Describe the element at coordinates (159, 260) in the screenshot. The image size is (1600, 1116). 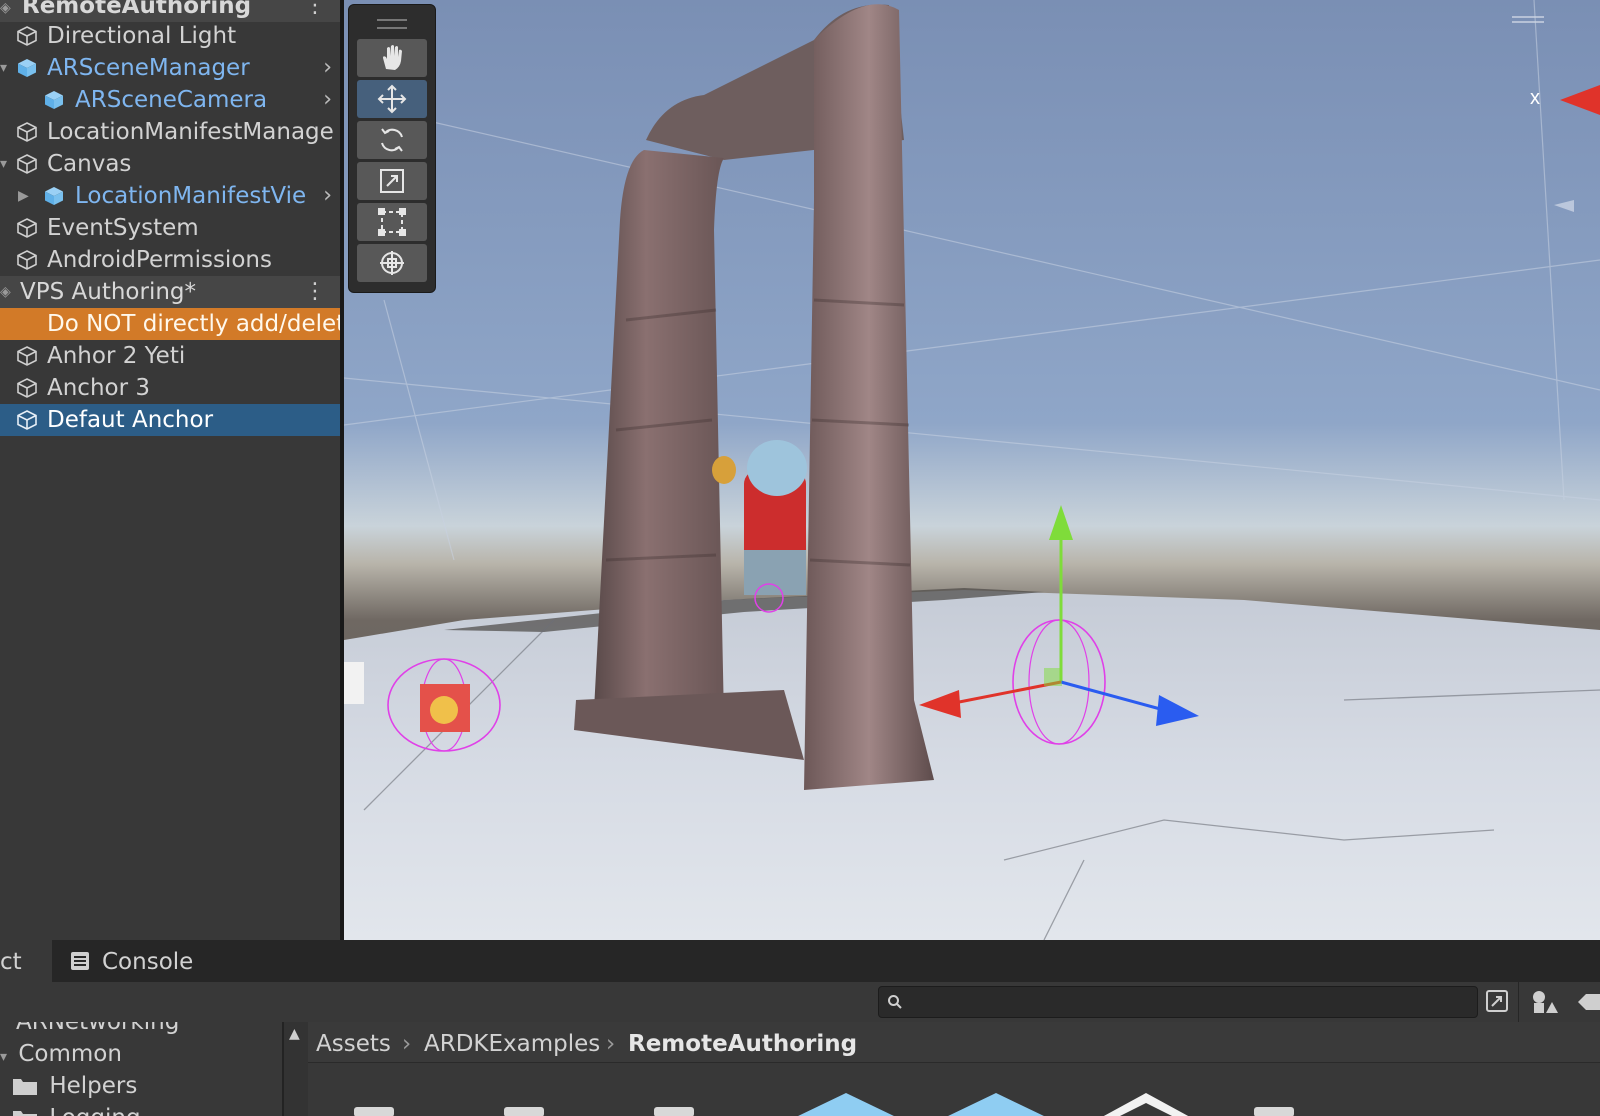
I see `hierarchy-item-label: AndroidPermissions` at that location.